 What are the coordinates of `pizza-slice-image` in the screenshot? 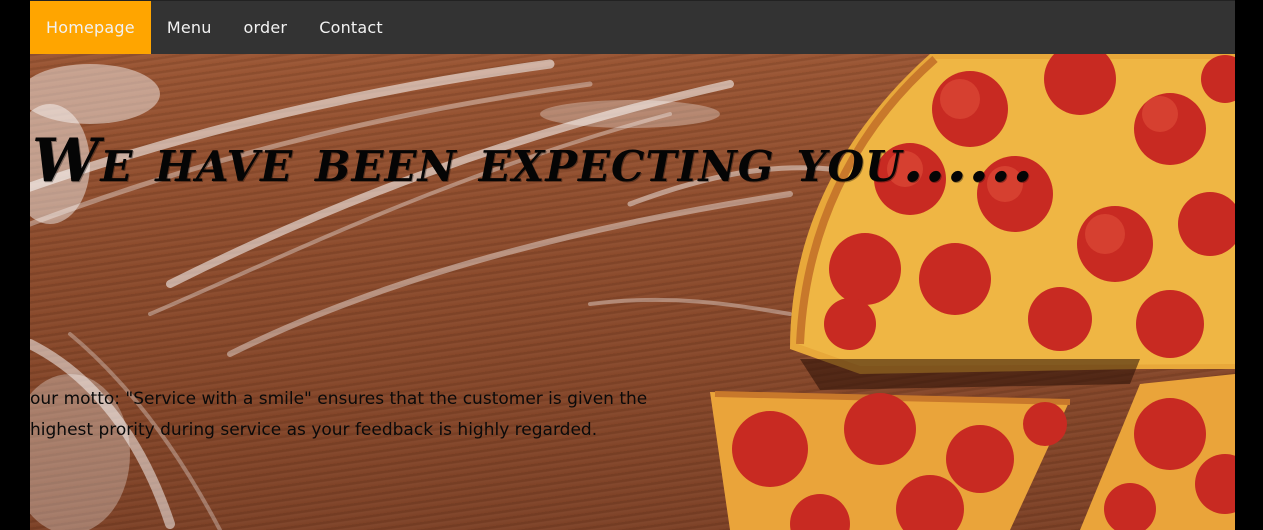 It's located at (890, 460).